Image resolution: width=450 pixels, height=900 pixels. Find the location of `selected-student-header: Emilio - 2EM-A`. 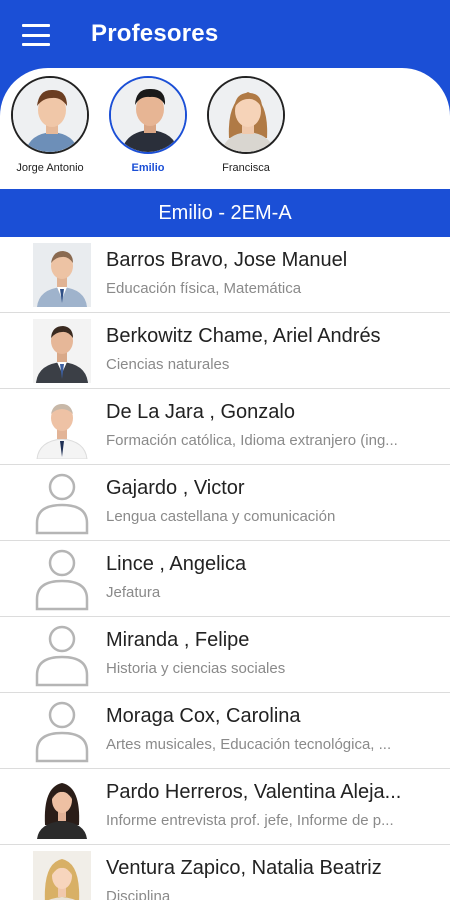

selected-student-header: Emilio - 2EM-A is located at coordinates (225, 213).